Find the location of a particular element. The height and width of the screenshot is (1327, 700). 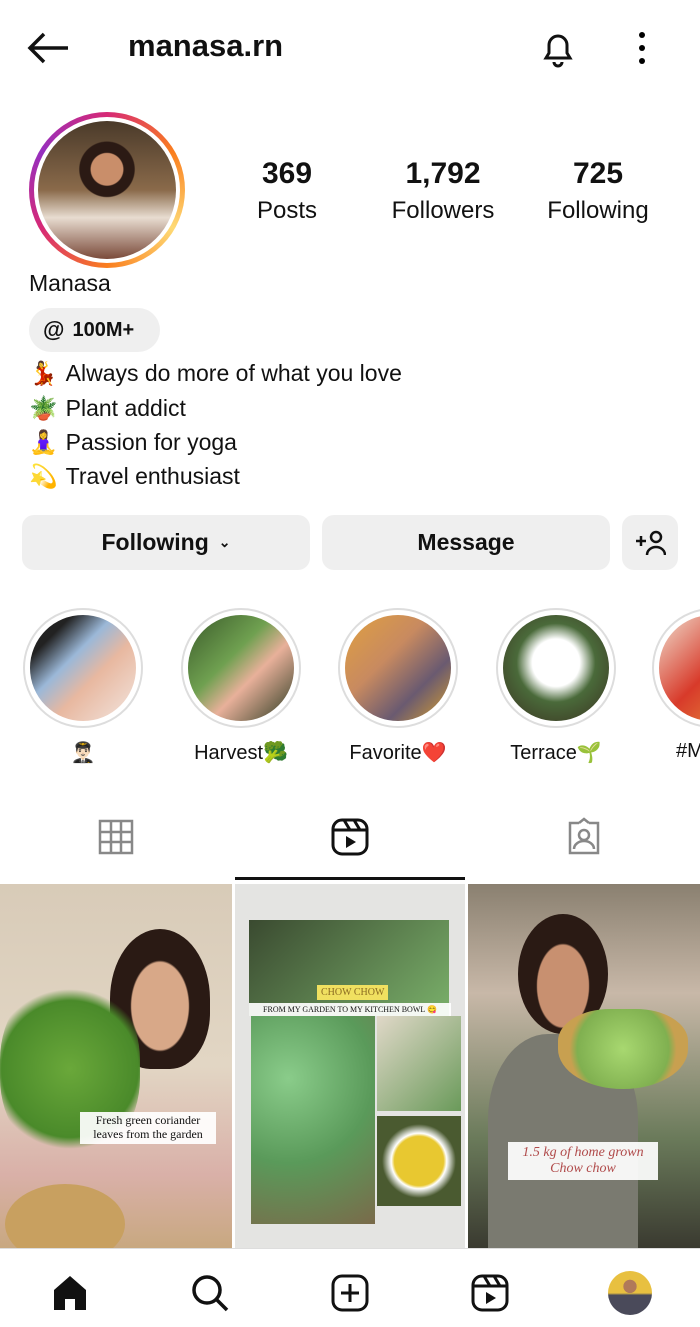

bio-line: 💃 Always do more of what you love is located at coordinates (215, 373).